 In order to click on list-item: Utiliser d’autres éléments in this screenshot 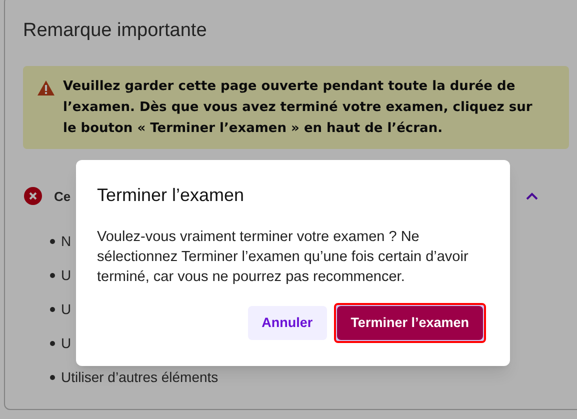, I will do `click(139, 377)`.